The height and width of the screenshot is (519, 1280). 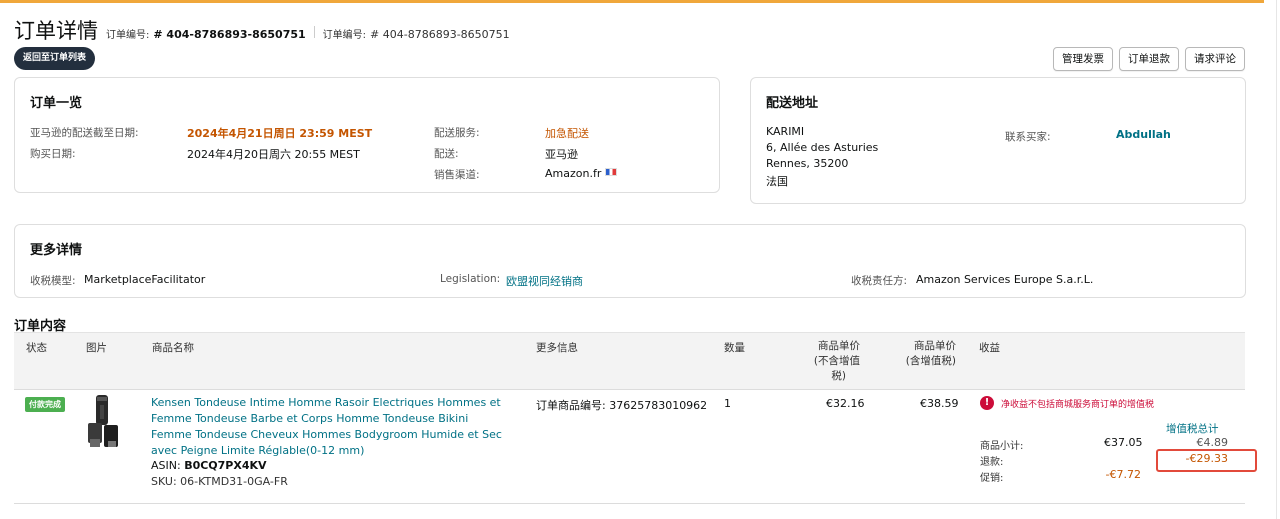 I want to click on purchase-date-value: 2024年4月20日周六 20:55 MEST, so click(x=273, y=154).